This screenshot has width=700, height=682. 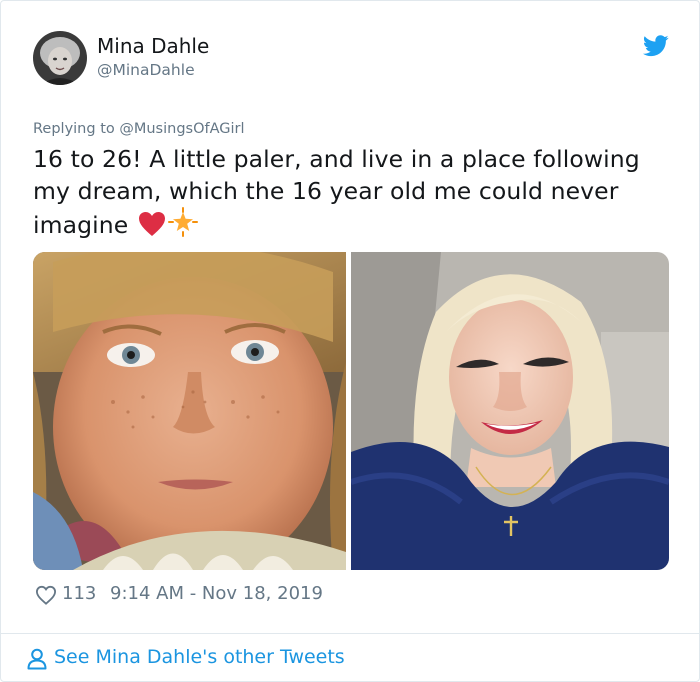 What do you see at coordinates (74, 129) in the screenshot?
I see `reply-prefix: Replying to` at bounding box center [74, 129].